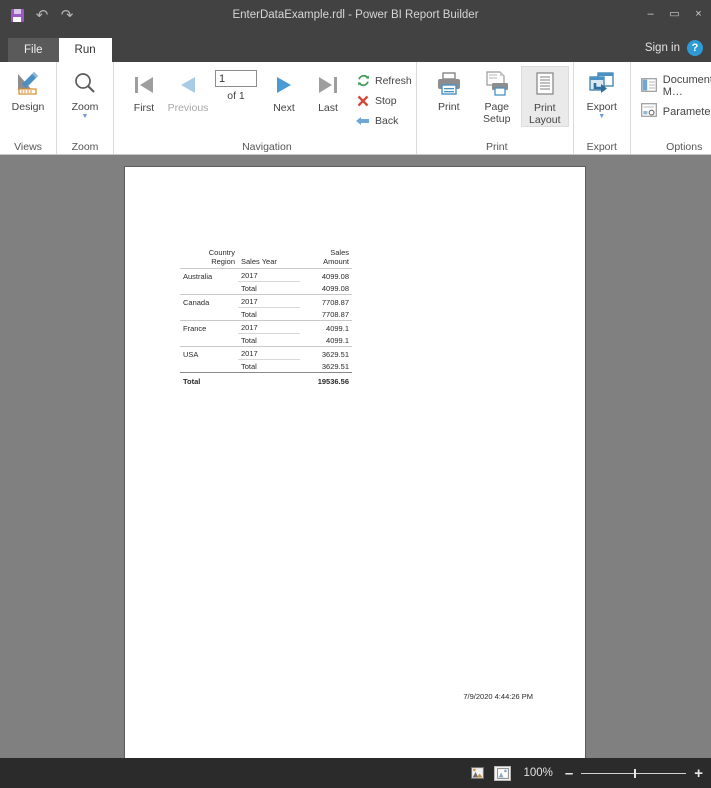 This screenshot has height=788, width=711. Describe the element at coordinates (363, 101) in the screenshot. I see `stop-icon` at that location.